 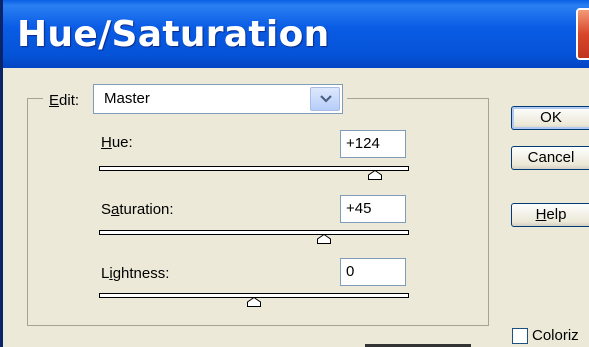 I want to click on cancel-button: Cancel, so click(x=550, y=158).